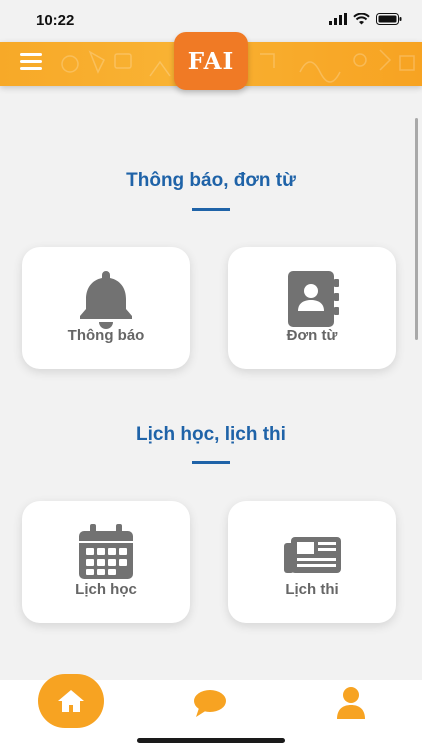  I want to click on card-class-schedule: Lịch học, so click(106, 562).